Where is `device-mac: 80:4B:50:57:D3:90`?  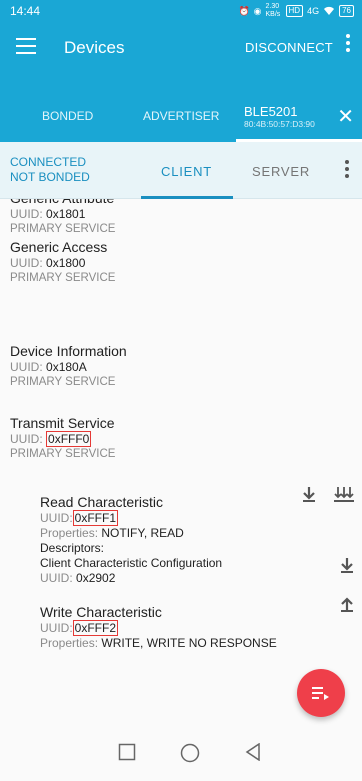 device-mac: 80:4B:50:57:D3:90 is located at coordinates (279, 124).